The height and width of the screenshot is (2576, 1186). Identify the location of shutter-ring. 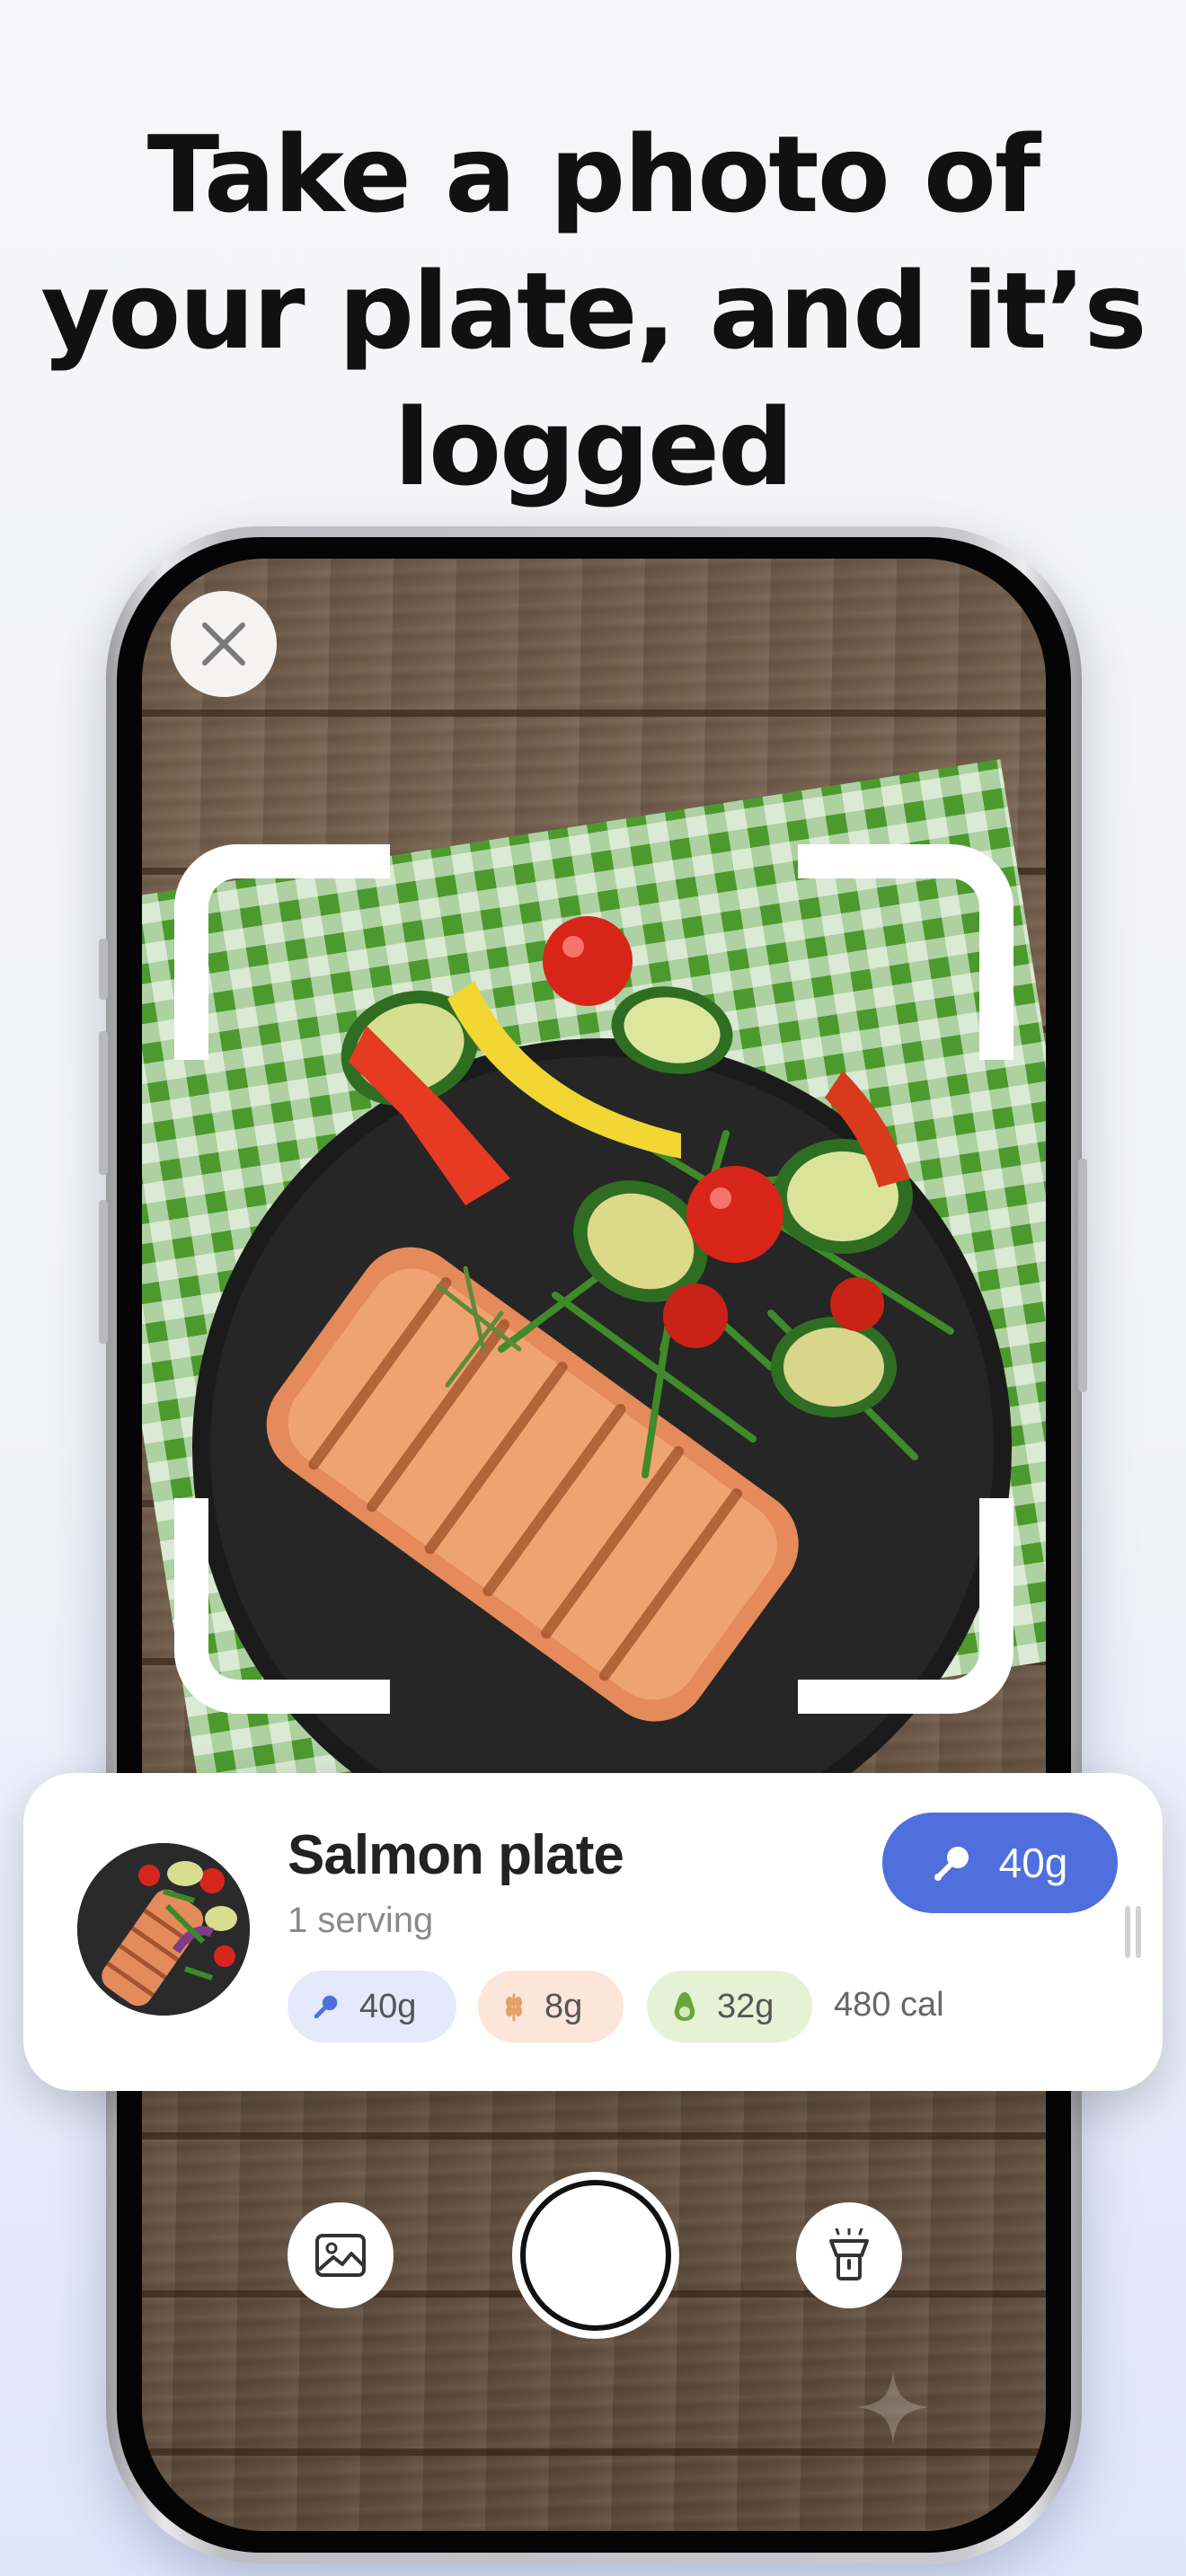
(595, 2255).